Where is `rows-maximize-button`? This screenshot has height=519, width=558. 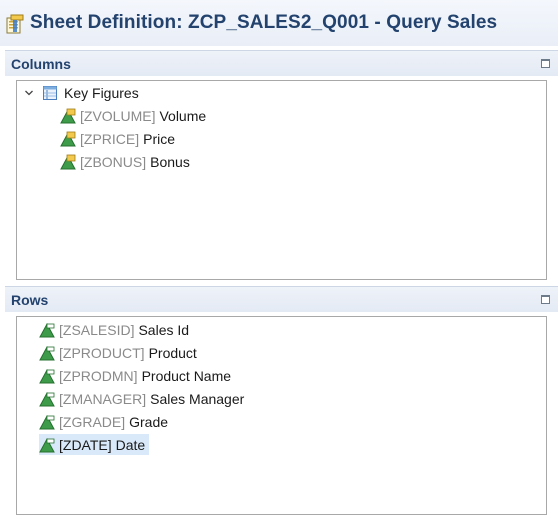 rows-maximize-button is located at coordinates (545, 300).